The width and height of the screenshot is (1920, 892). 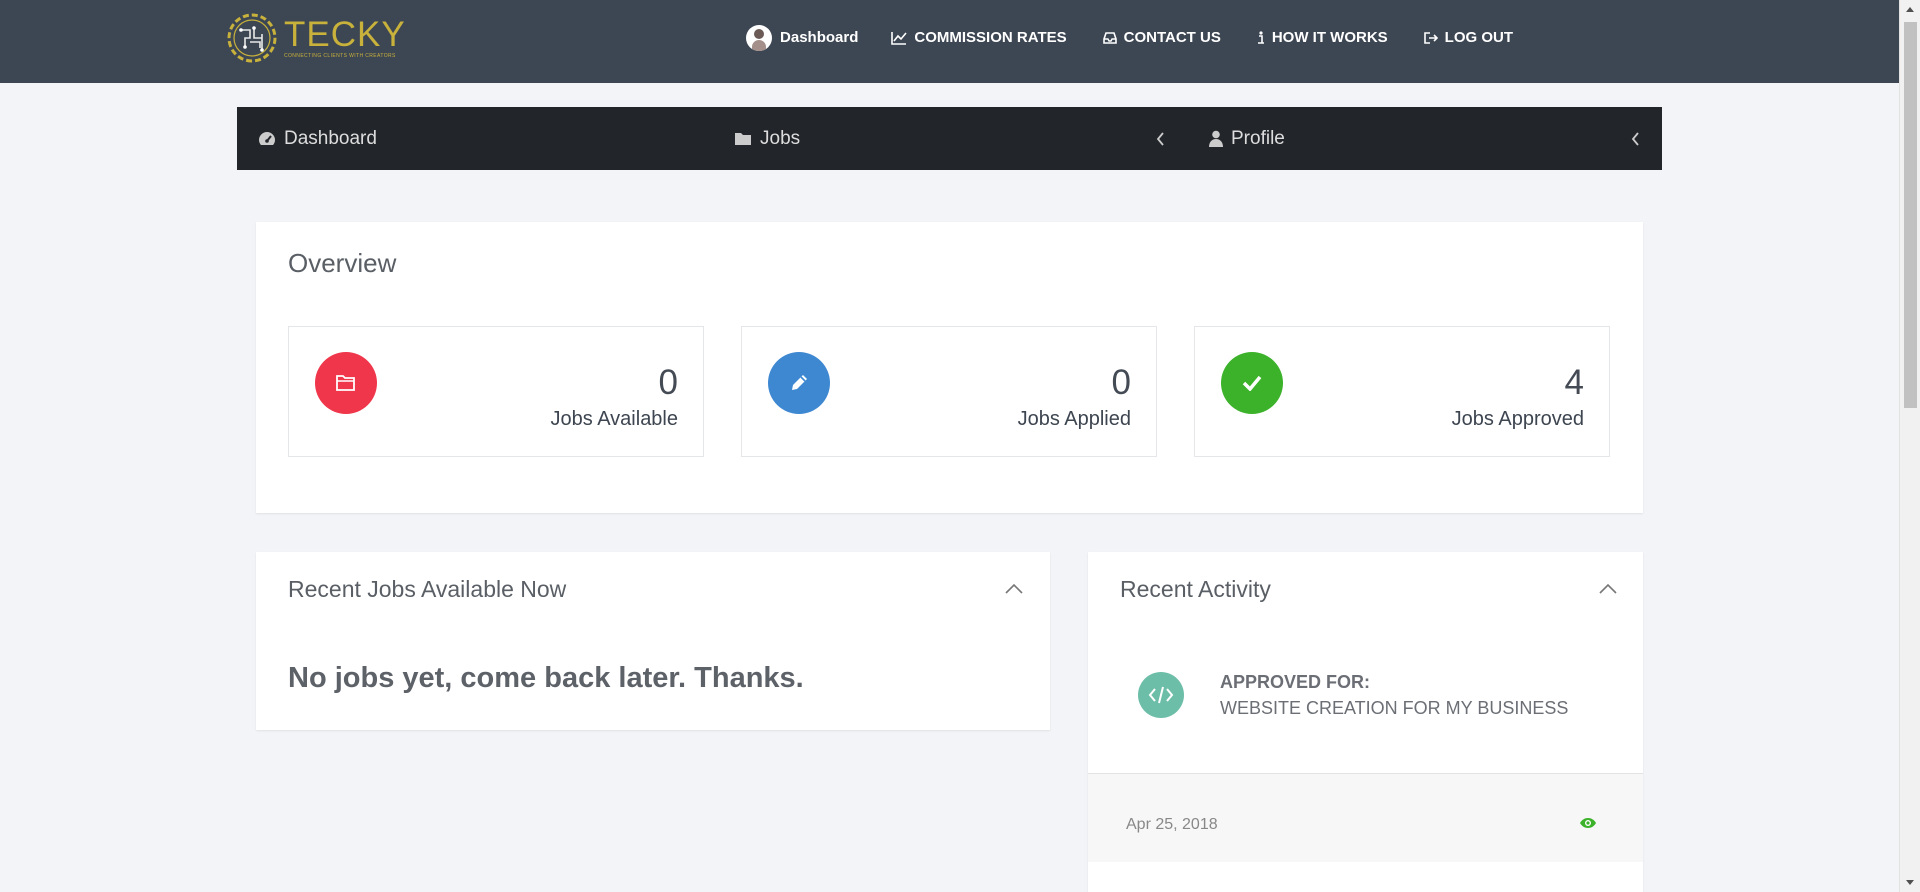 What do you see at coordinates (546, 678) in the screenshot?
I see `no-jobs-message: No jobs yet, come back later. Thanks.` at bounding box center [546, 678].